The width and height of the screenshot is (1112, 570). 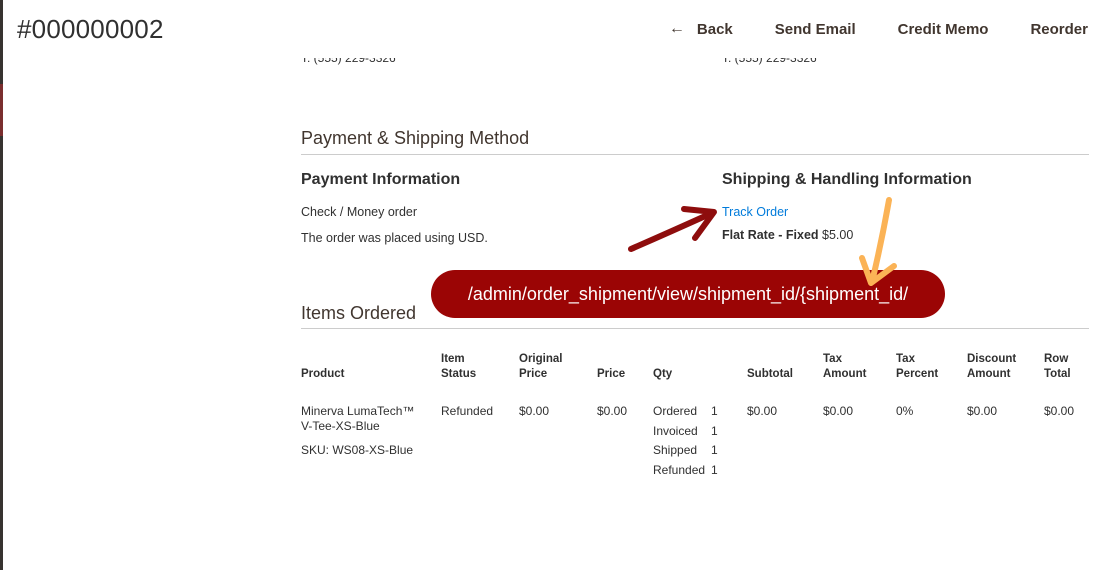 What do you see at coordinates (676, 28) in the screenshot?
I see `arrow-left-icon: ←` at bounding box center [676, 28].